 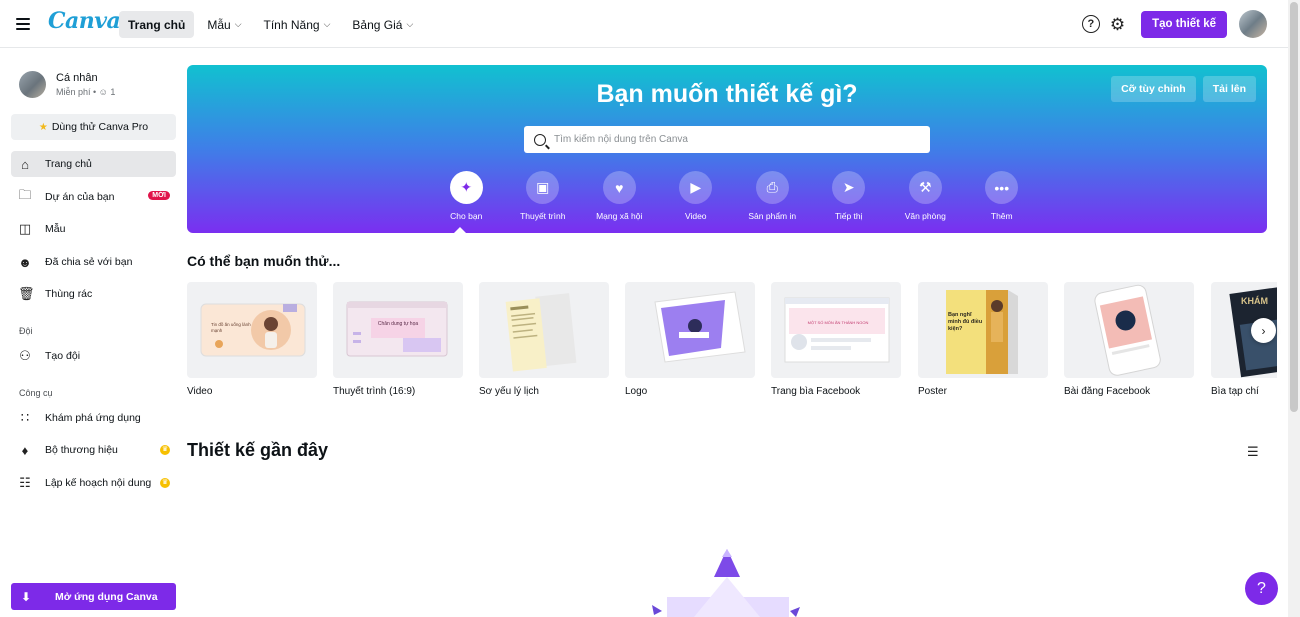 What do you see at coordinates (89, 262) in the screenshot?
I see `sidebar-item-label: Đã chia sẻ với bạn` at bounding box center [89, 262].